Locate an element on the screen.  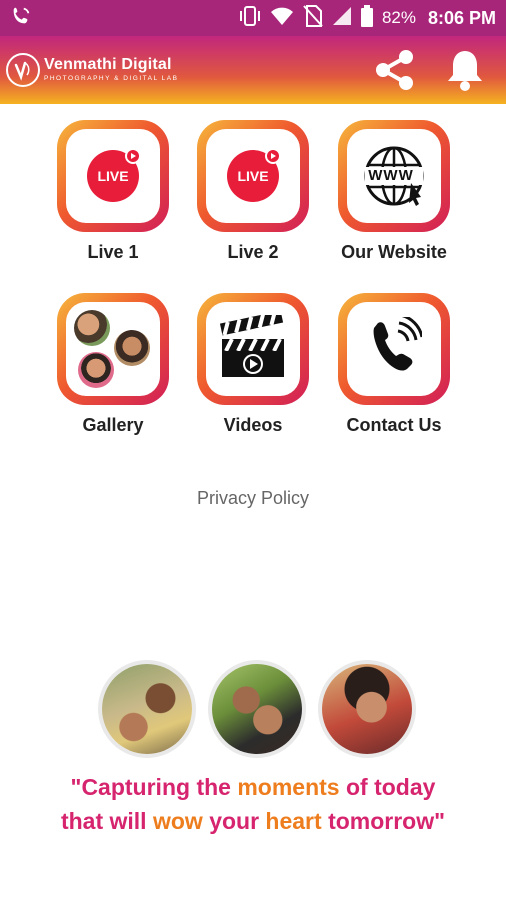
videos-button is located at coordinates (253, 349).